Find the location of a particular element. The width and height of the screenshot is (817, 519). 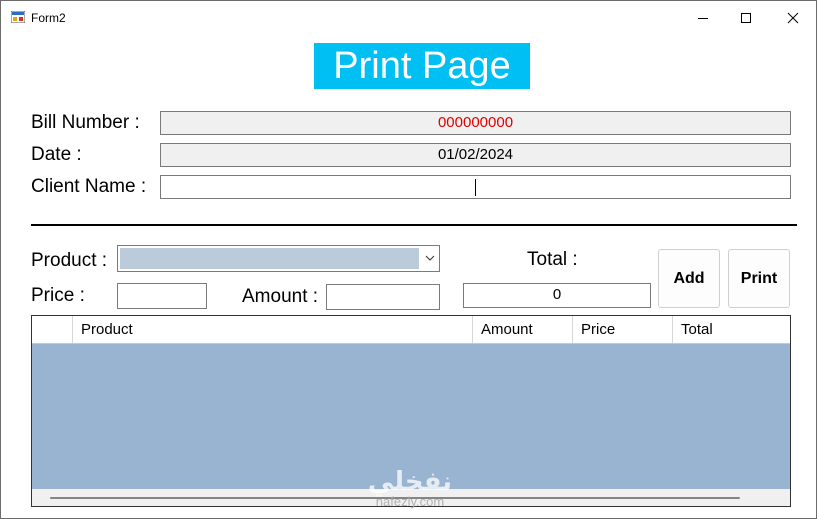

add-button: Add is located at coordinates (689, 278).